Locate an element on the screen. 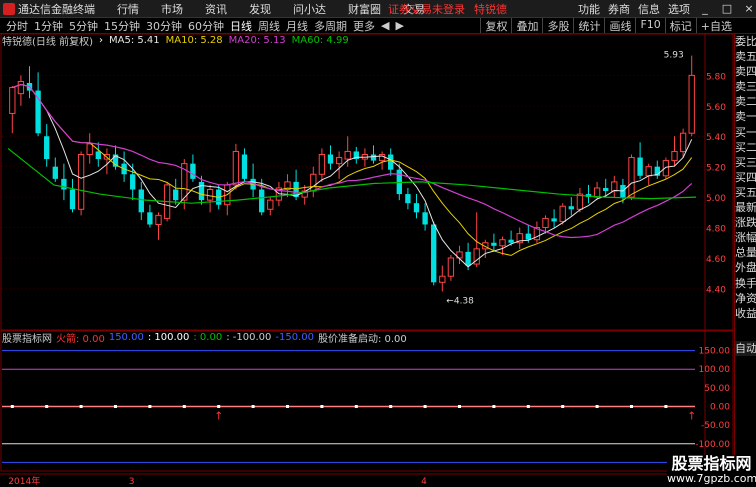 Image resolution: width=756 pixels, height=487 pixels. period-tab-15min: 15分钟 is located at coordinates (122, 26).